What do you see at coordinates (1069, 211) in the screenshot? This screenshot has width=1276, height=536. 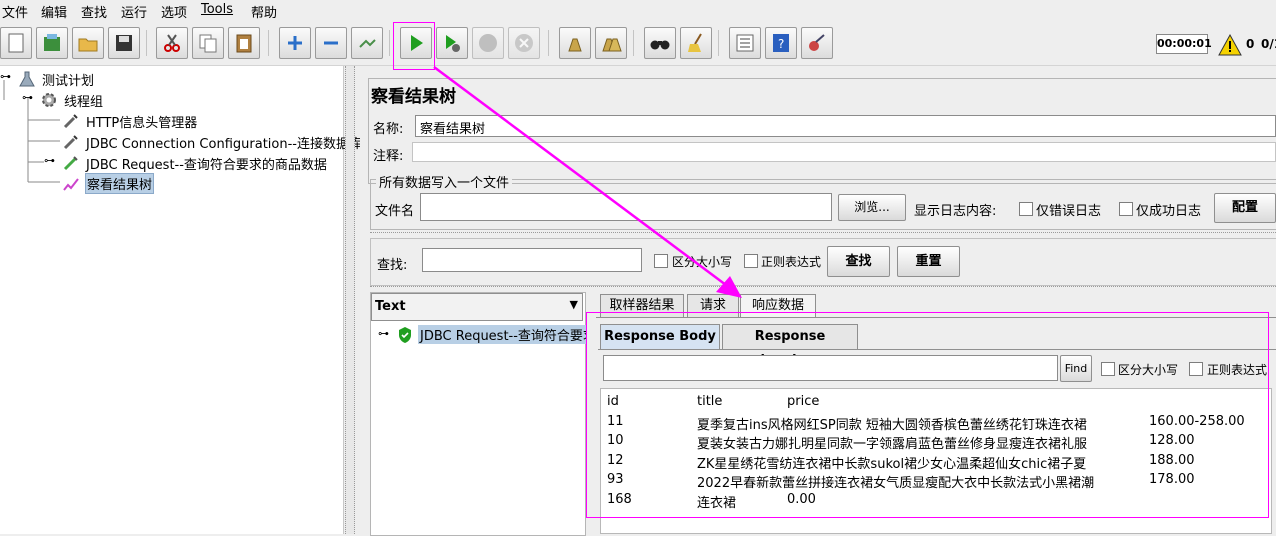 I see `errors-only-label: 仅错误日志` at bounding box center [1069, 211].